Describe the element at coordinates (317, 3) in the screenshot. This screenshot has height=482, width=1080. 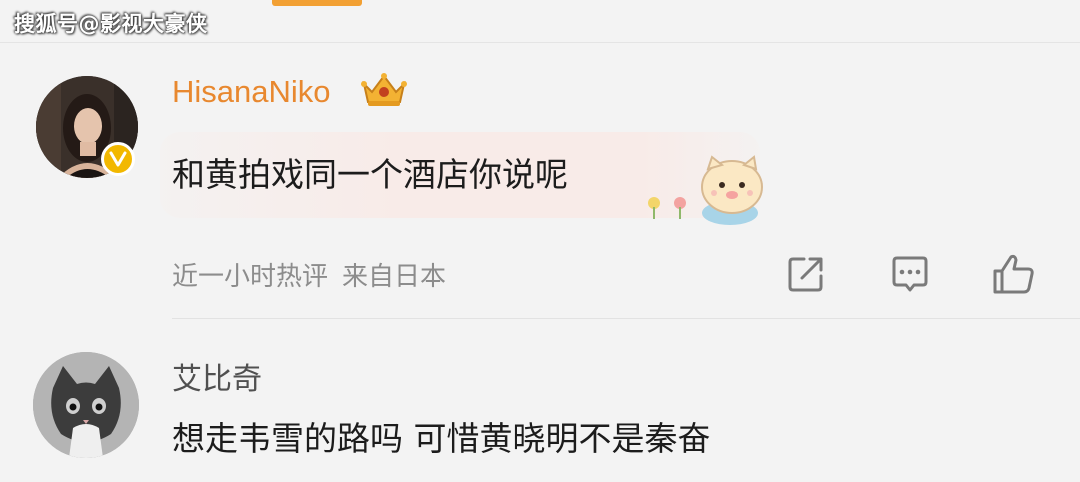
I see `active-tab-indicator` at that location.